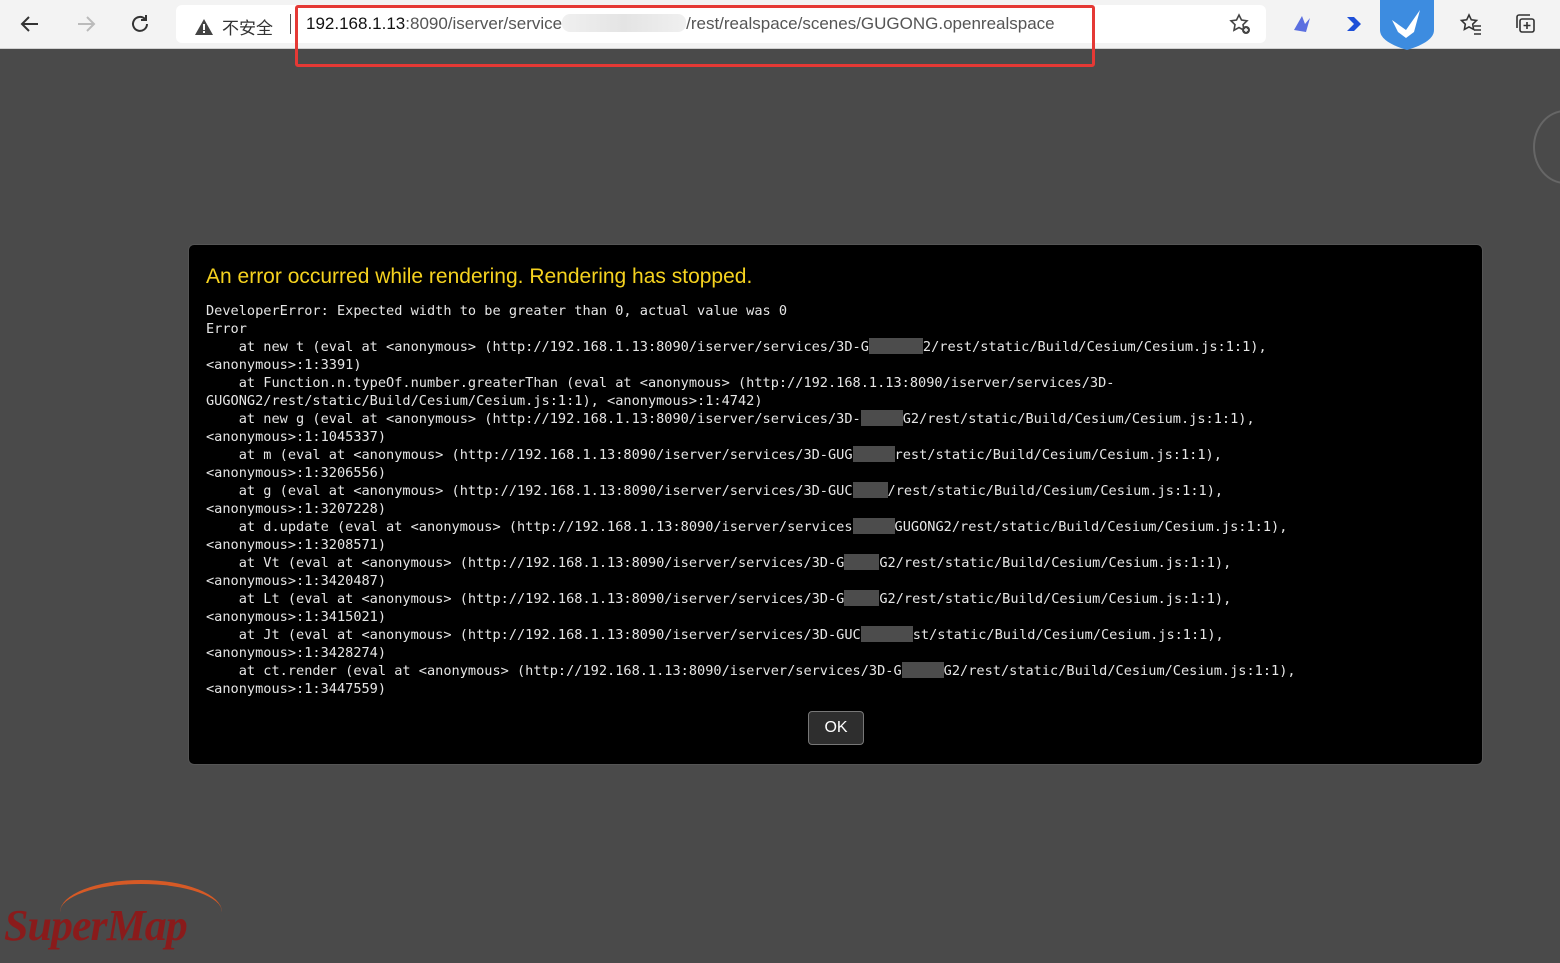 The image size is (1560, 963). I want to click on supermap-logo: SuperMap, so click(96, 925).